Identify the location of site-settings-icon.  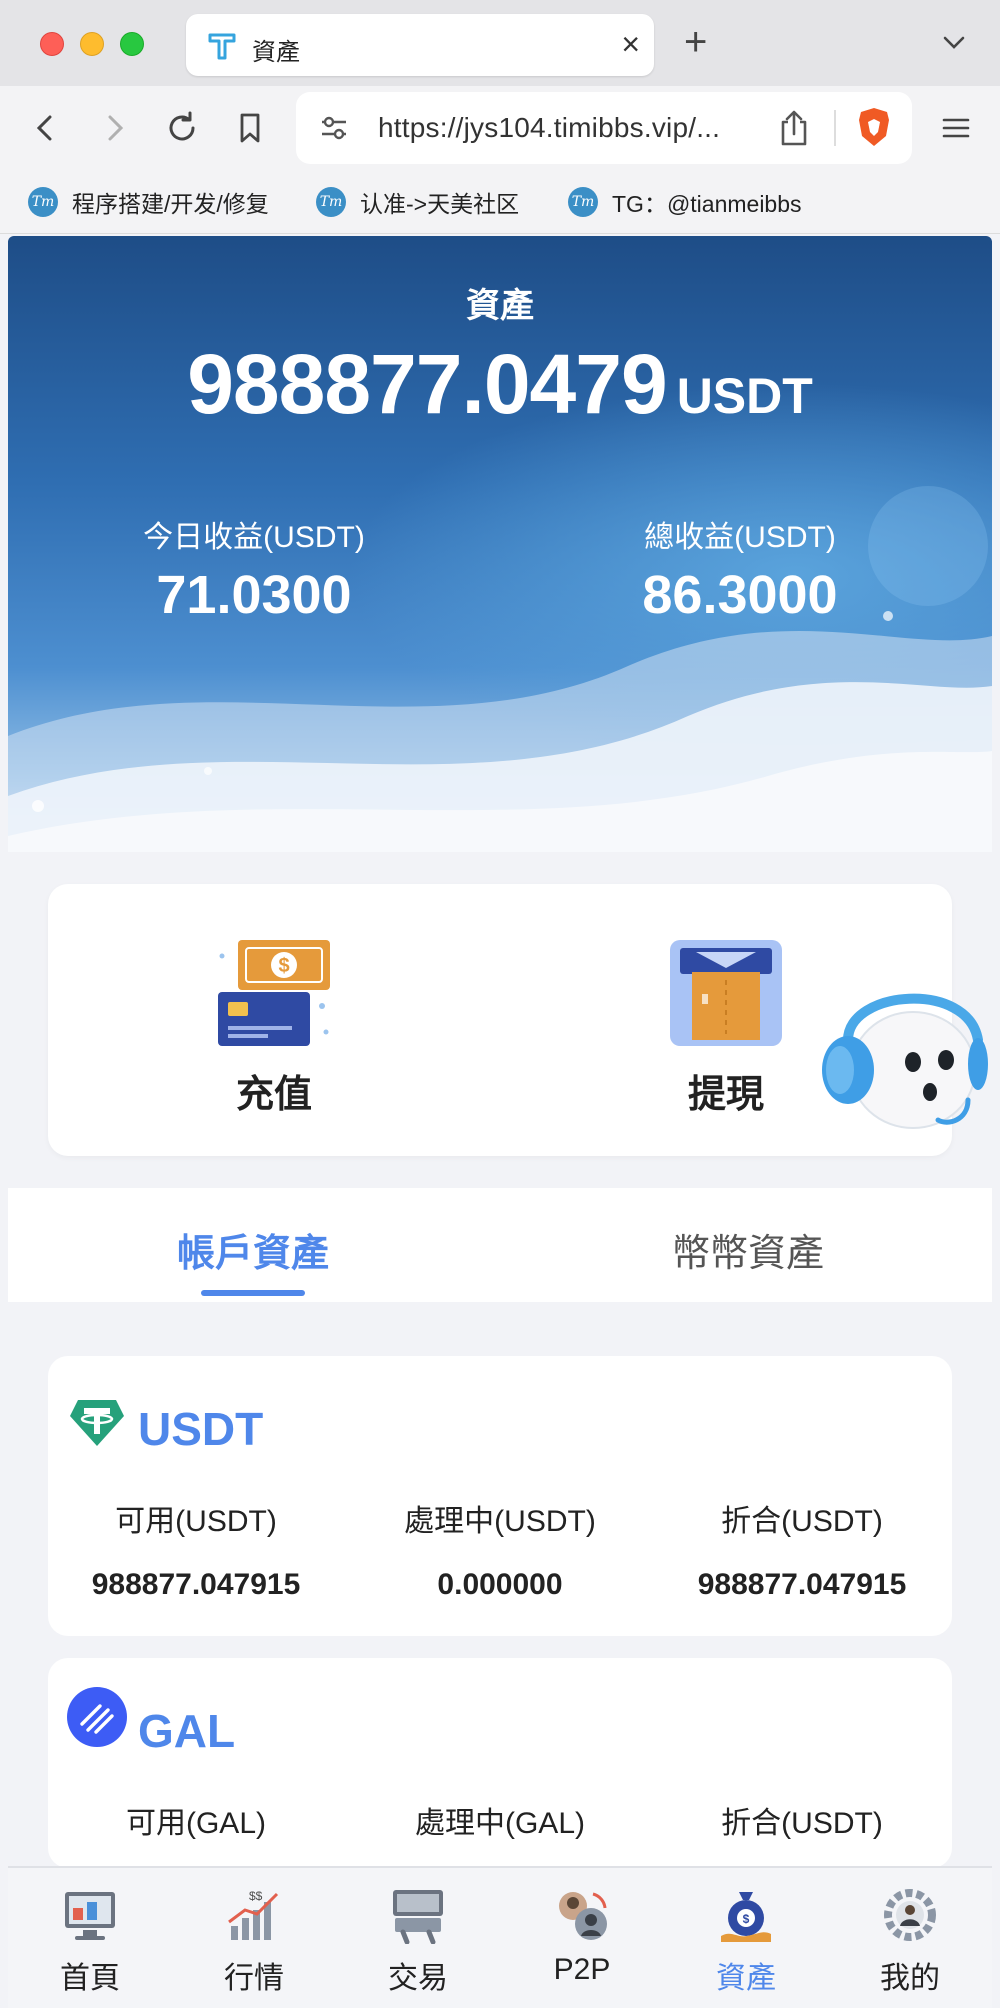
(334, 128).